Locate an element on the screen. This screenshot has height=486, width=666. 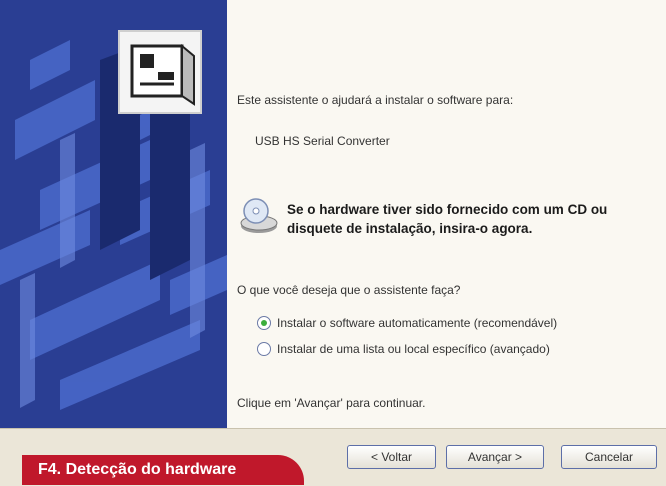
cd-drive-icon is located at coordinates (259, 216).